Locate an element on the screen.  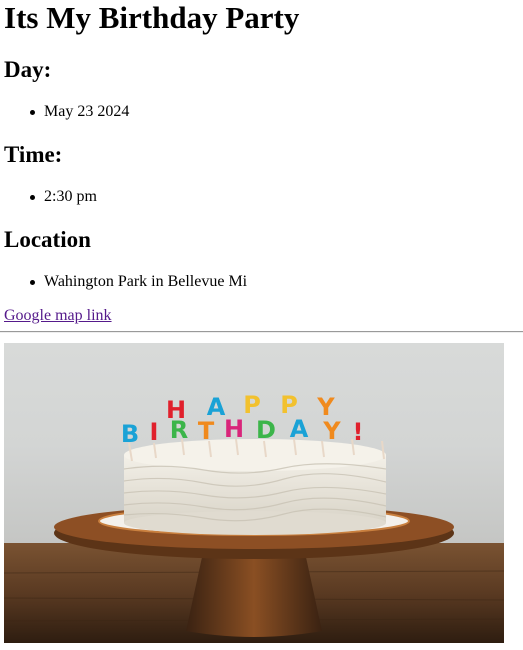
location-list: Wahington Park in Bellevue Mi is located at coordinates (136, 282).